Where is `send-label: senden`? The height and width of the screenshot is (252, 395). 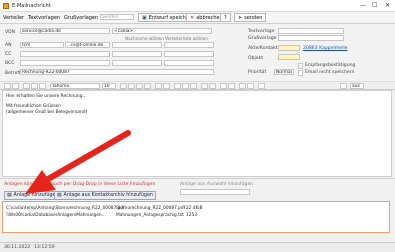
send-label: senden is located at coordinates (253, 17).